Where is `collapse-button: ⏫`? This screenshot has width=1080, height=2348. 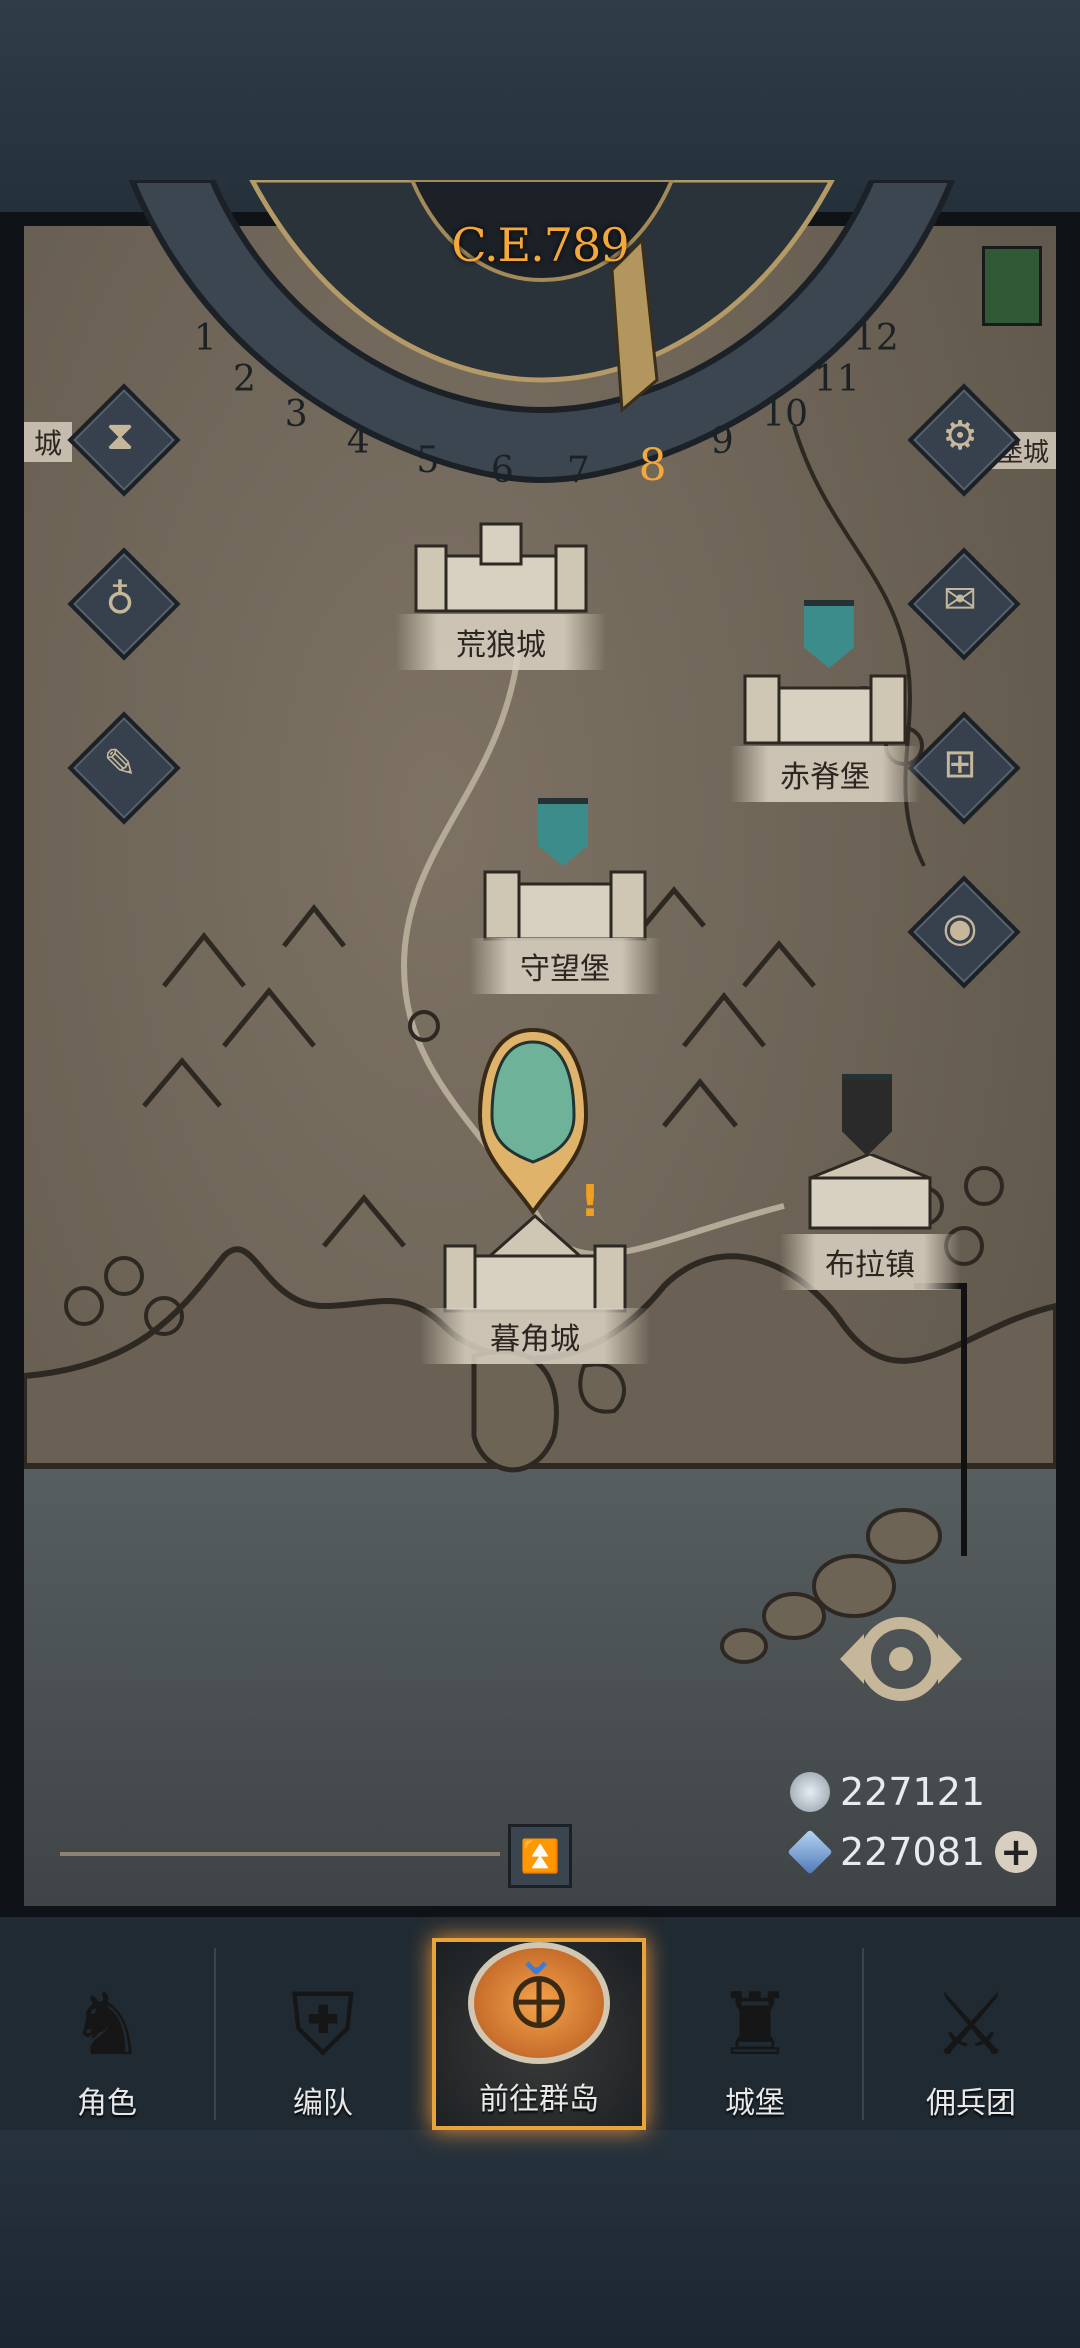 collapse-button: ⏫ is located at coordinates (540, 1856).